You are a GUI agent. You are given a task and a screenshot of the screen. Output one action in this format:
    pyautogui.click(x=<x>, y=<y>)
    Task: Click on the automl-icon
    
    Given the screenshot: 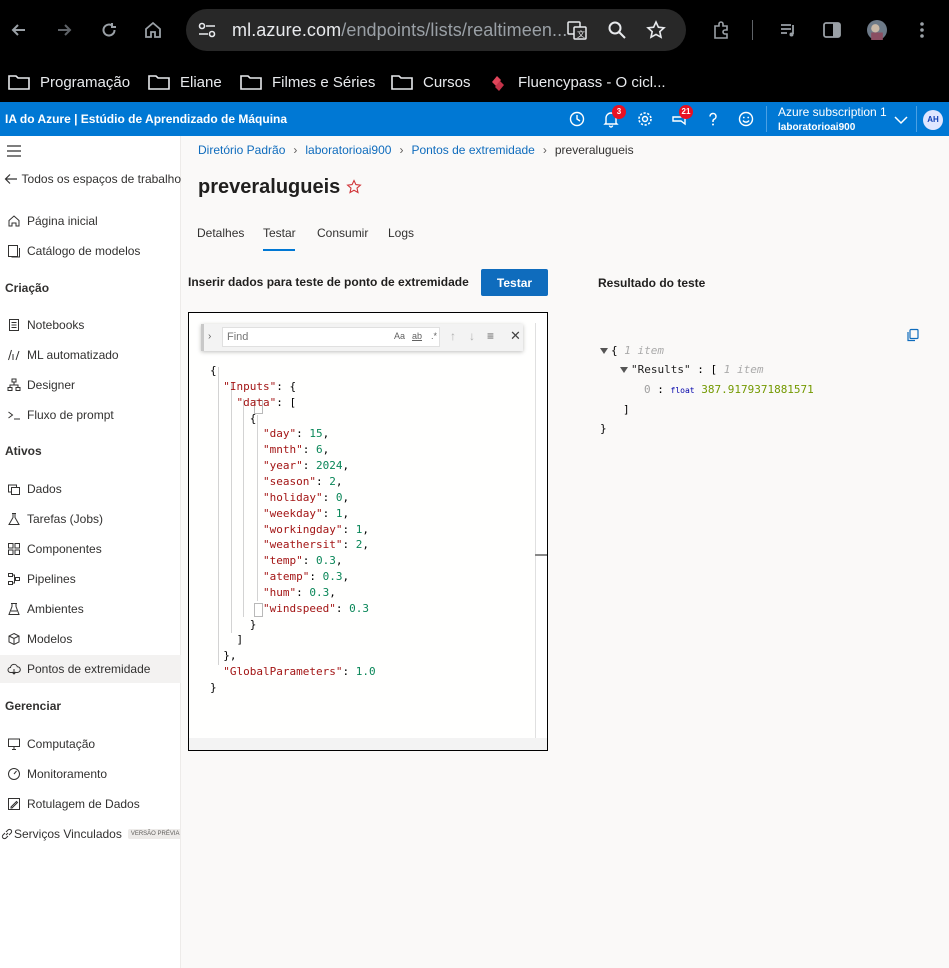 What is the action you would take?
    pyautogui.click(x=13, y=355)
    